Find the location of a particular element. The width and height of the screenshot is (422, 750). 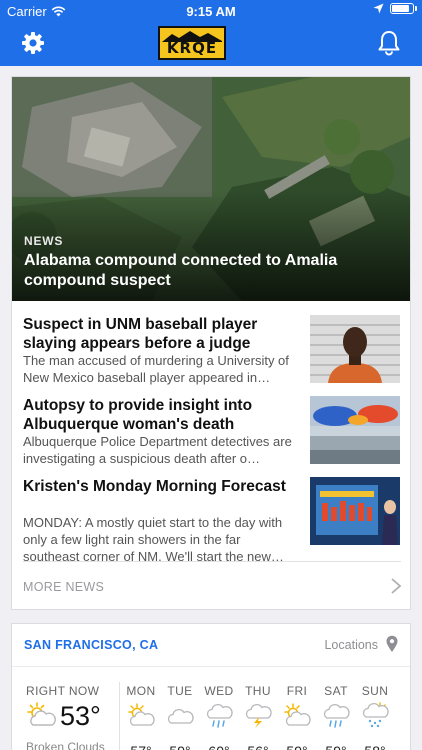

more-news-label: MORE NEWS is located at coordinates (64, 587).